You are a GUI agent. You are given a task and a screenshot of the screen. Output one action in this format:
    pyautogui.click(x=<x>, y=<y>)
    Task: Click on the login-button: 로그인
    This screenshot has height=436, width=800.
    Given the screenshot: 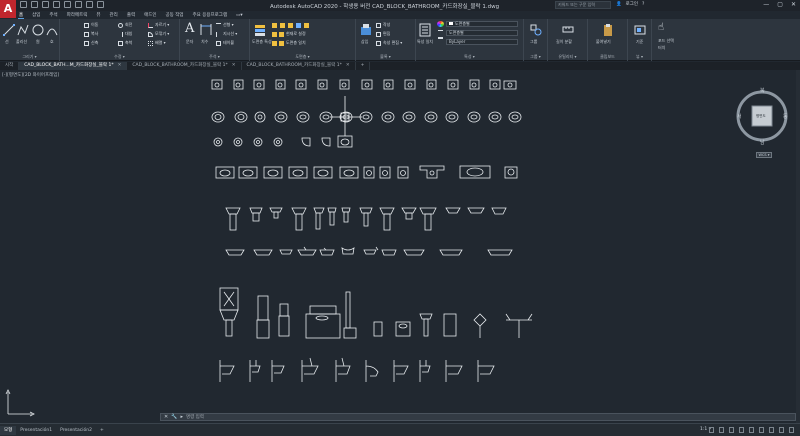 What is the action you would take?
    pyautogui.click(x=632, y=4)
    